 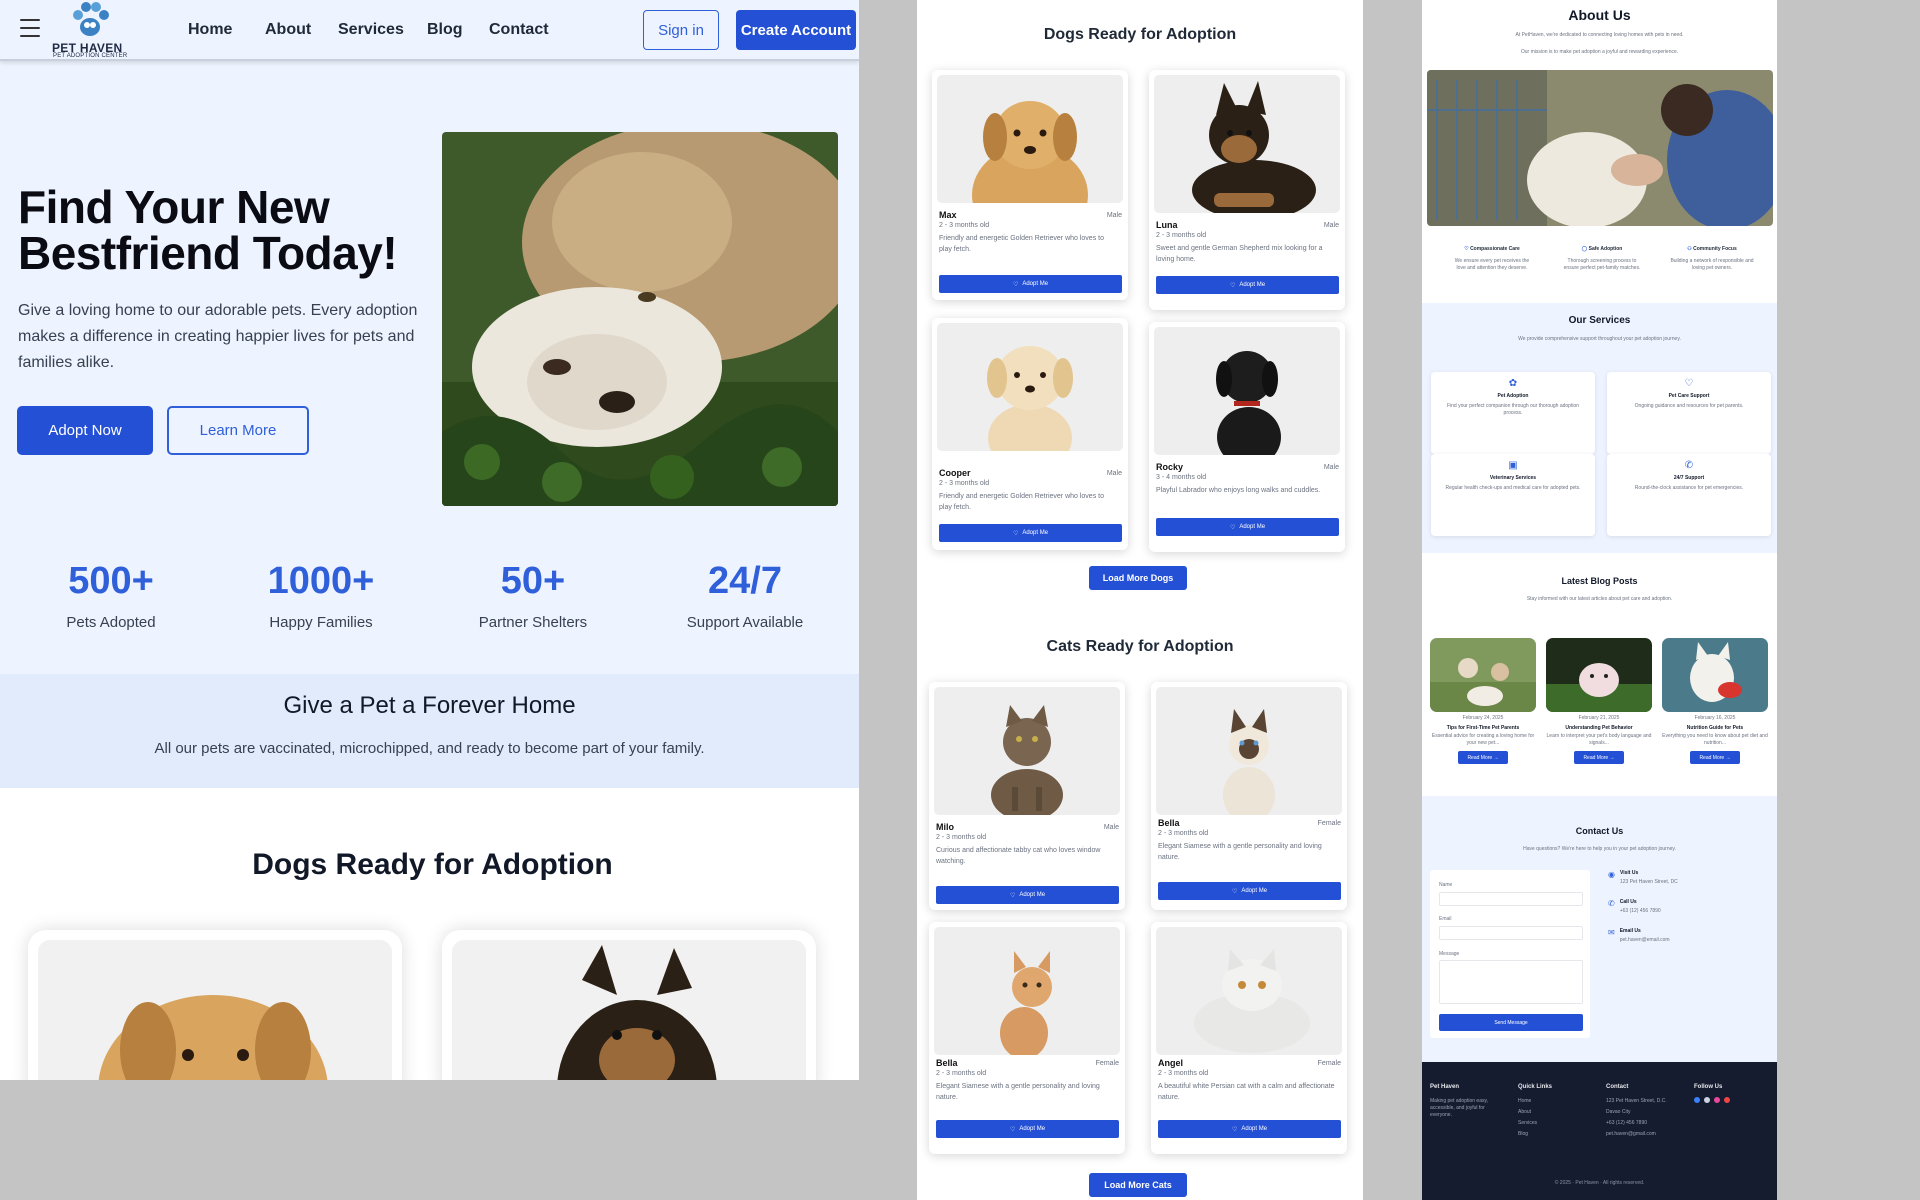 What do you see at coordinates (796, 30) in the screenshot?
I see `create-account-button: Create Account` at bounding box center [796, 30].